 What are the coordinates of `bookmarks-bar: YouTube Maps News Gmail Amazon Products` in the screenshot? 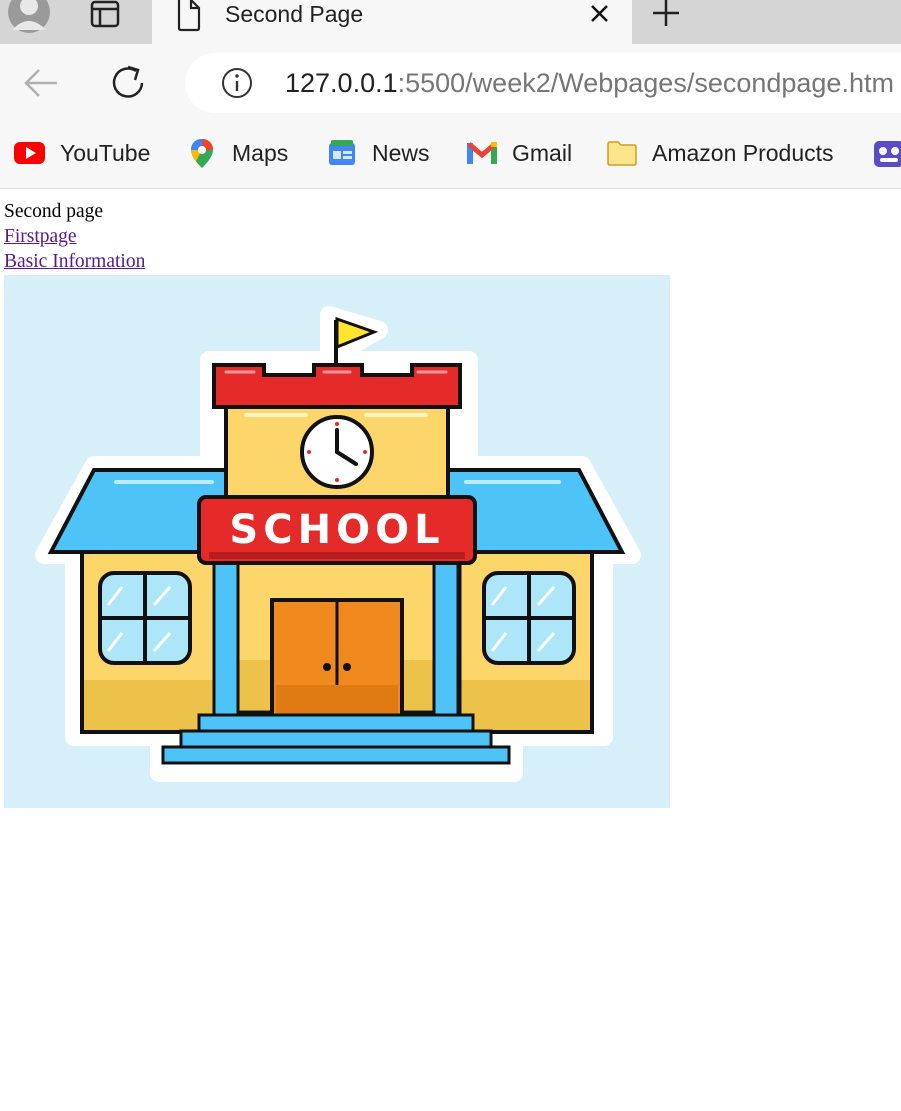 It's located at (450, 155).